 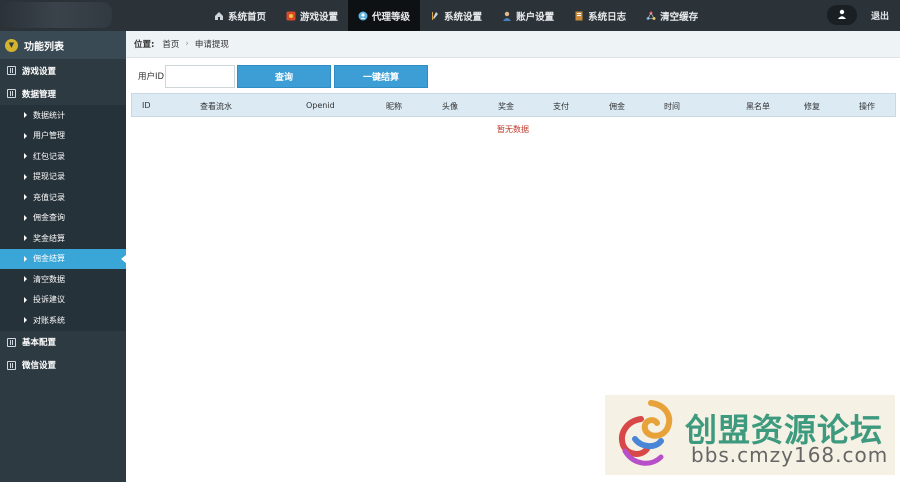 I want to click on user-profile-button, so click(x=842, y=15).